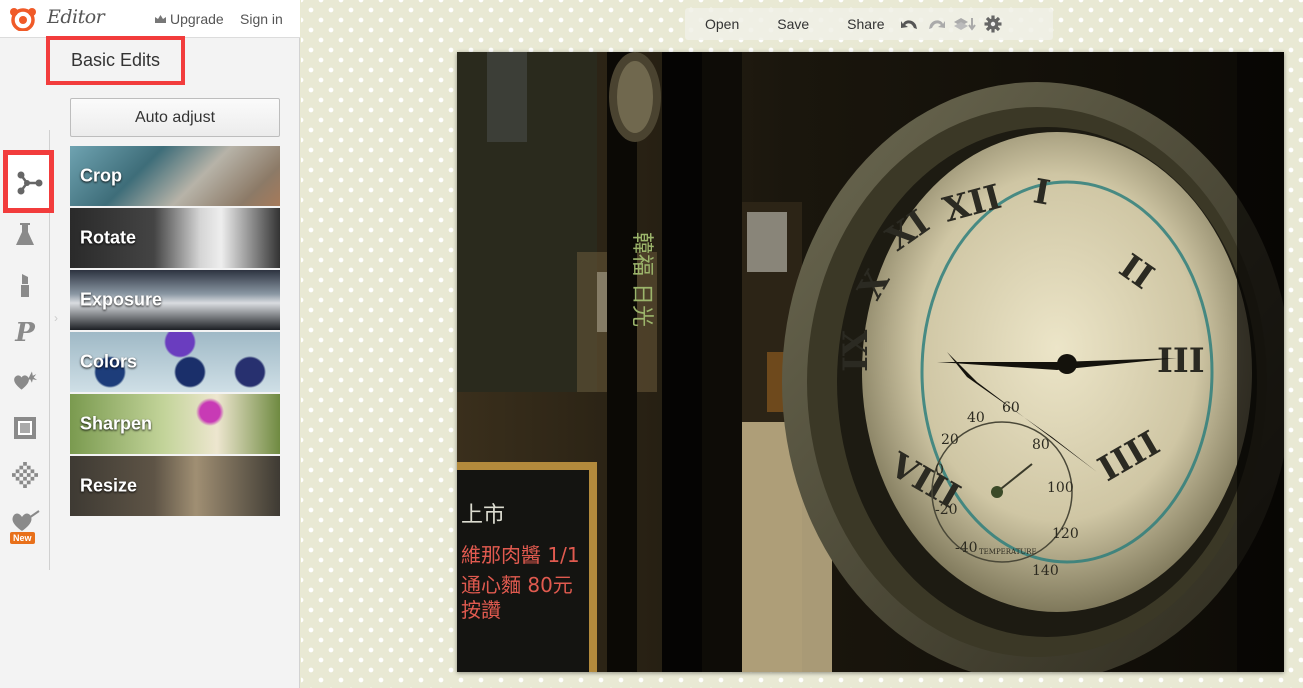 The width and height of the screenshot is (1303, 688). I want to click on svg-text: III, so click(1181, 361).